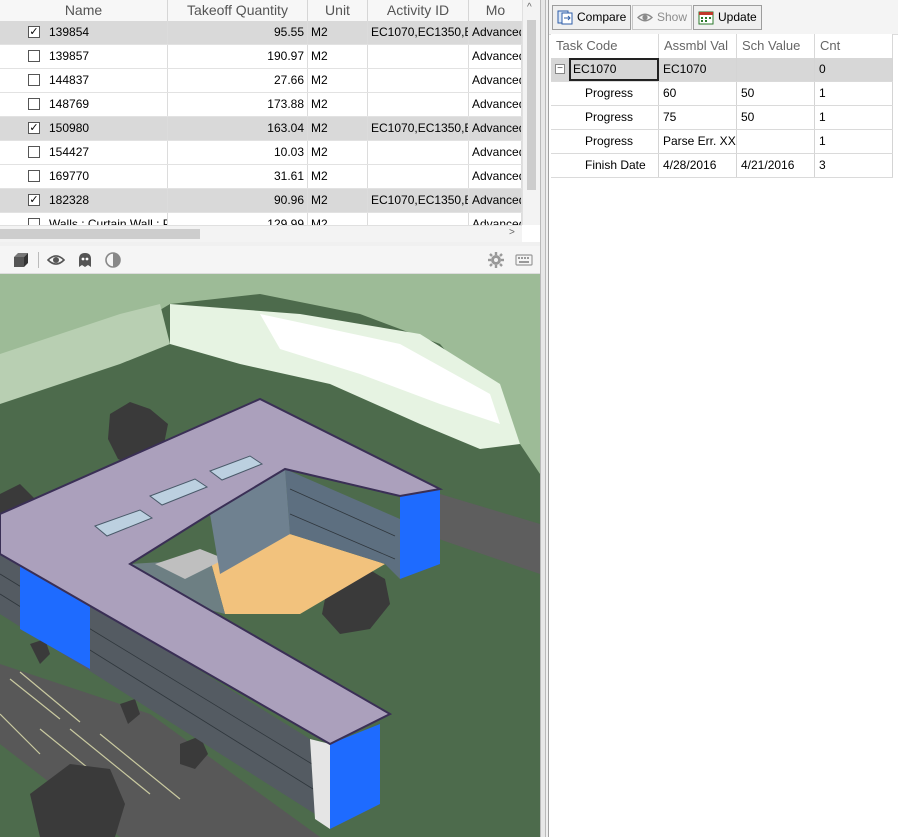 Image resolution: width=898 pixels, height=837 pixels. Describe the element at coordinates (238, 104) in the screenshot. I see `qty-cell: 173.88` at that location.